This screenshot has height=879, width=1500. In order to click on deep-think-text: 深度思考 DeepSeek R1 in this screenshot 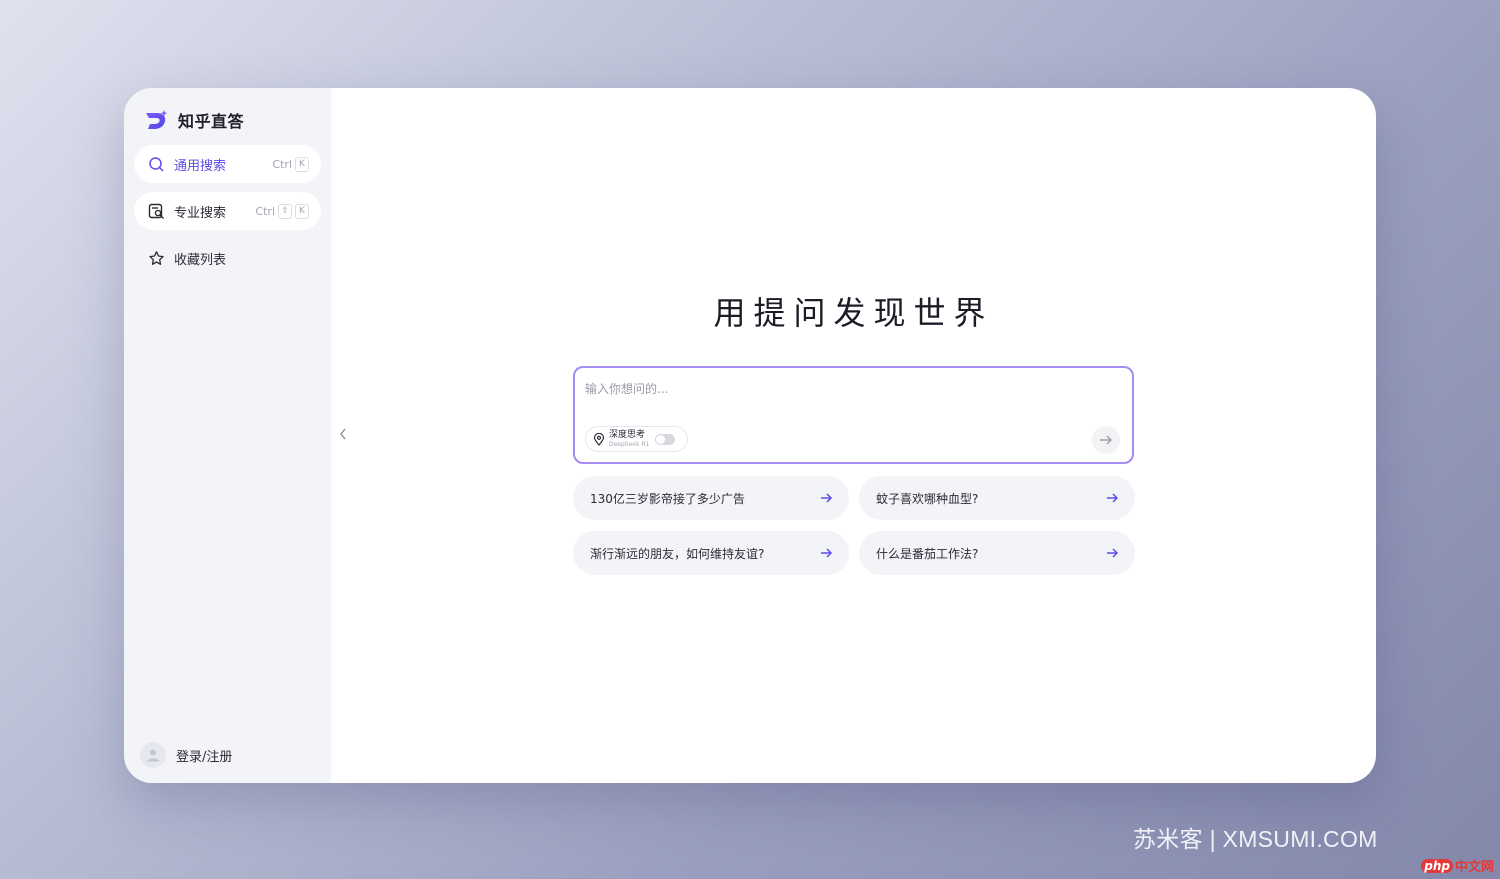, I will do `click(629, 438)`.